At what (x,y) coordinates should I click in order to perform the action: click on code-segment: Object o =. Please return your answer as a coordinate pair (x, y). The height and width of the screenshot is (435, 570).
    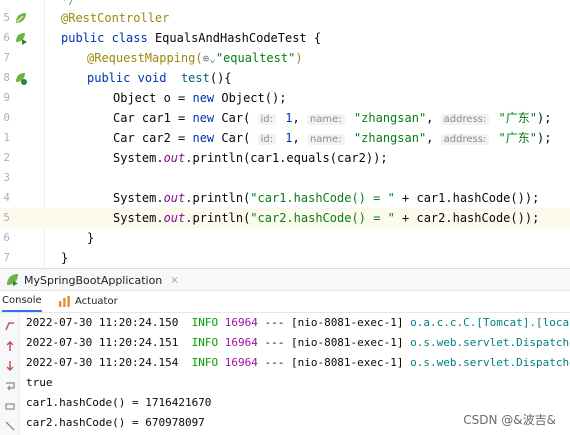
    Looking at the image, I should click on (153, 98).